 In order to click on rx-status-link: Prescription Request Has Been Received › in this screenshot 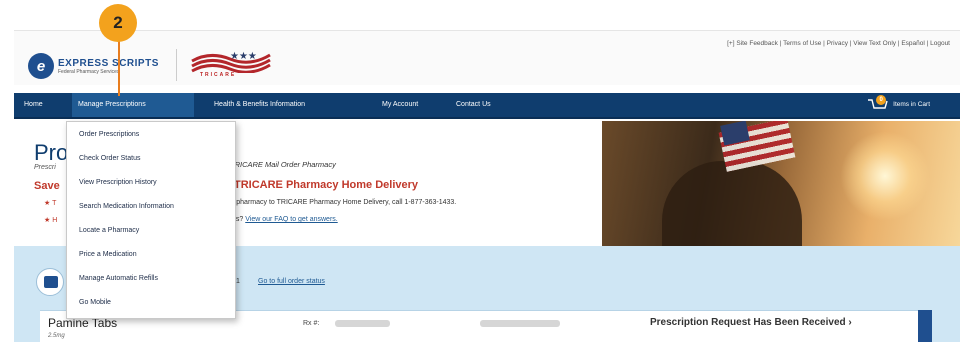, I will do `click(765, 322)`.